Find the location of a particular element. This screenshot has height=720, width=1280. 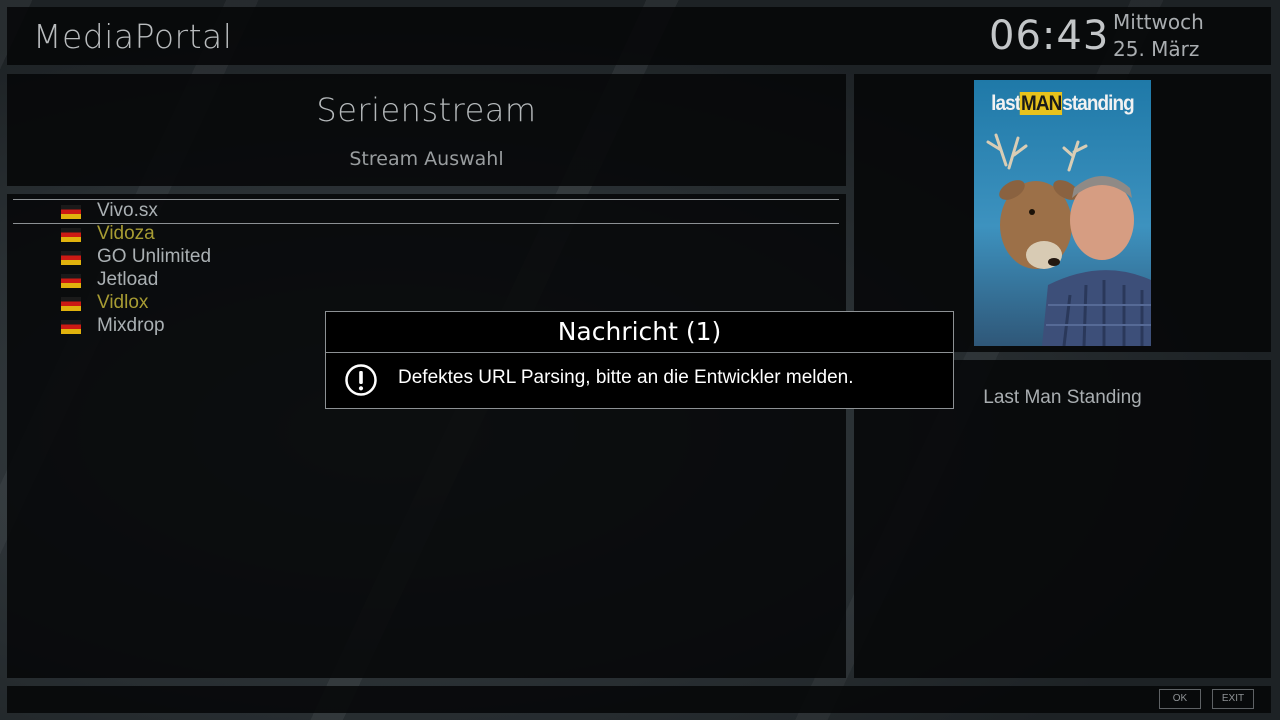

stream-item-label: Vidoza is located at coordinates (126, 233).